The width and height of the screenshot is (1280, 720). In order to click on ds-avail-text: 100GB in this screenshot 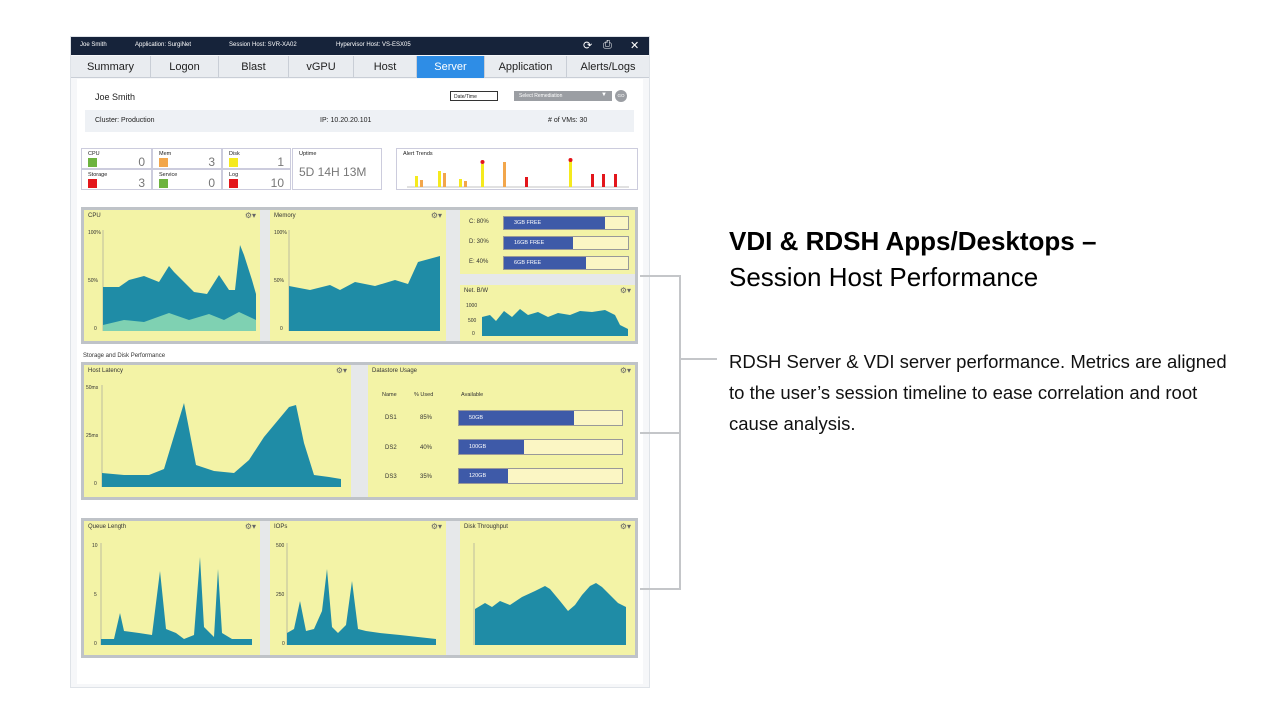, I will do `click(478, 447)`.